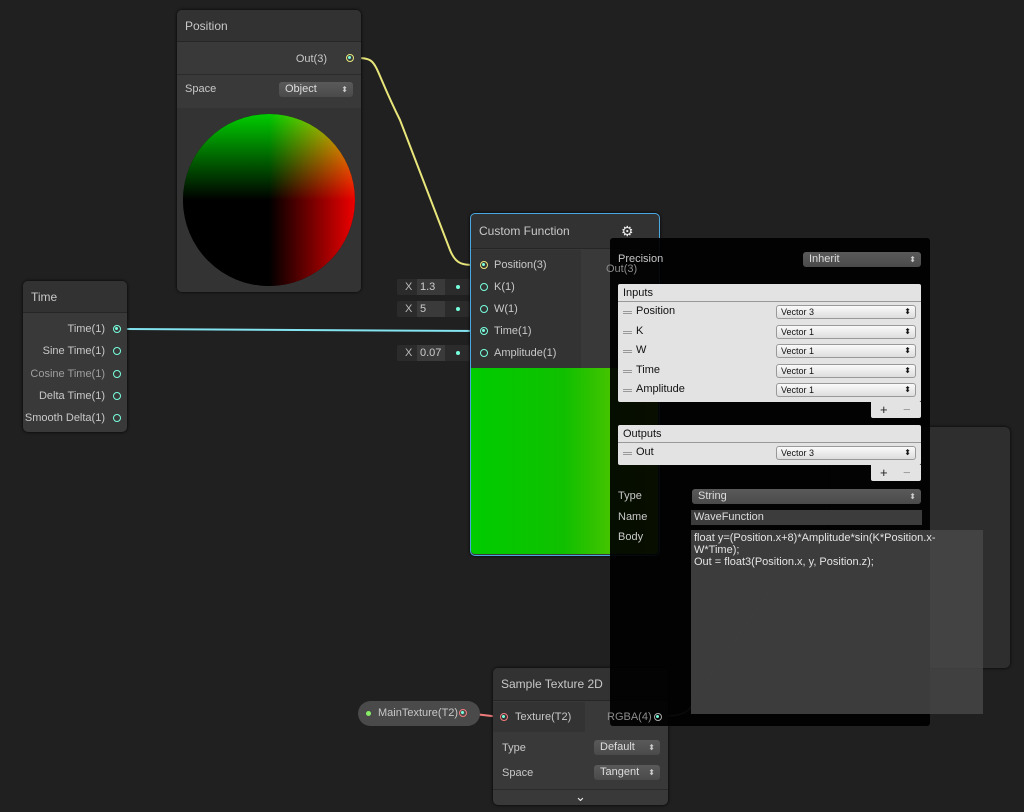 The image size is (1024, 812). What do you see at coordinates (269, 200) in the screenshot?
I see `preview` at bounding box center [269, 200].